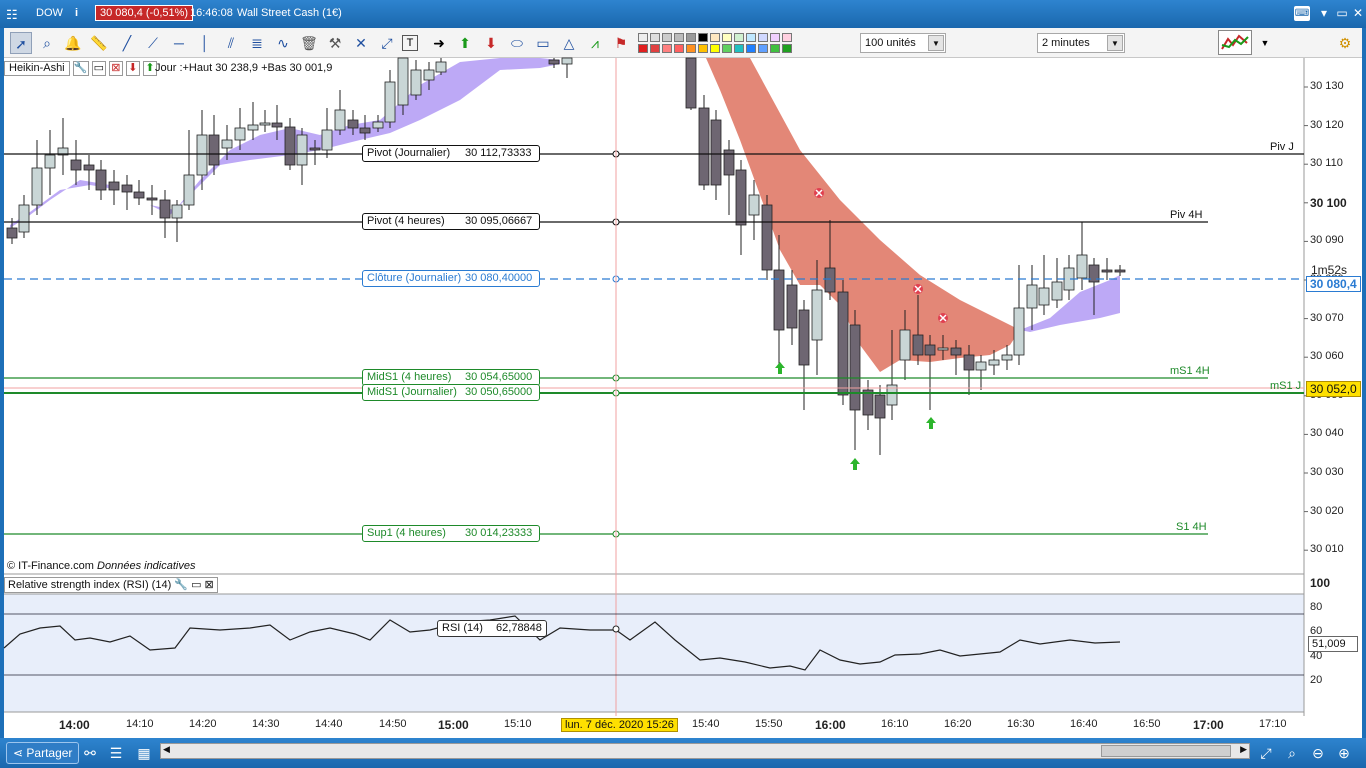 This screenshot has width=1366, height=768. I want to click on share-icon: ⋖, so click(18, 753).